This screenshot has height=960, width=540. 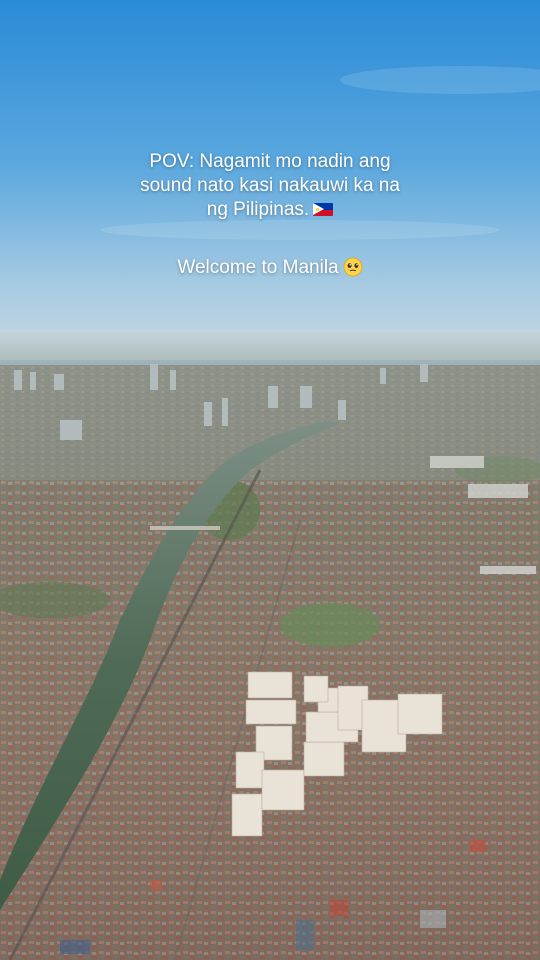 I want to click on philippines-flag-icon, so click(x=323, y=209).